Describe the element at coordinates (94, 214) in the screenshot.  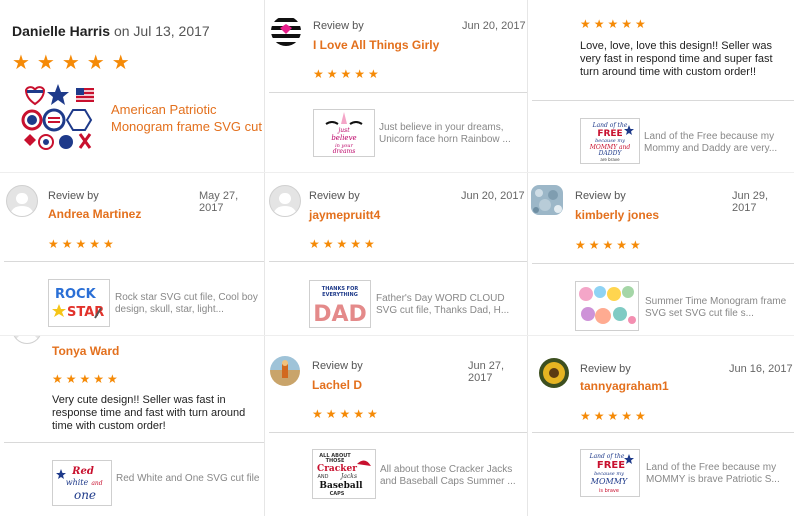
I see `reviewer-name: Andrea Martinez` at that location.